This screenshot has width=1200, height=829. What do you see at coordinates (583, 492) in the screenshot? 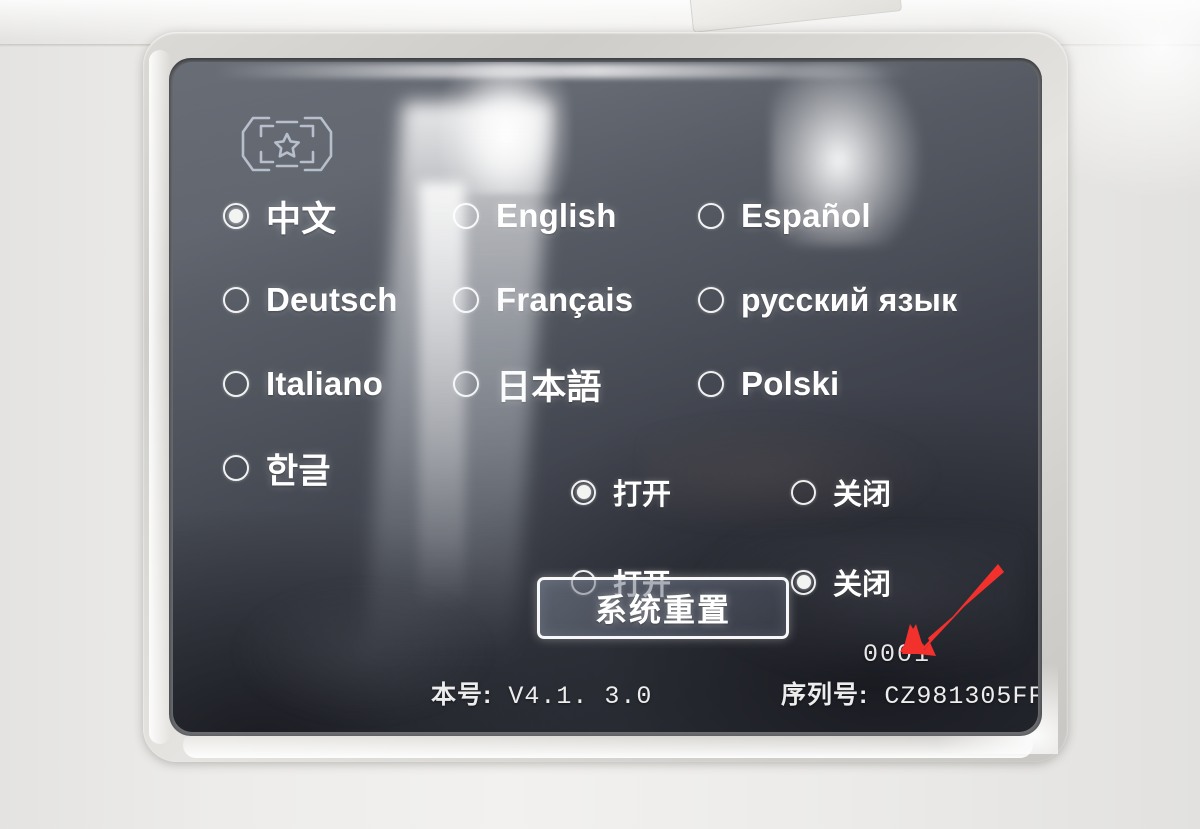
I see `radio-icon-on` at bounding box center [583, 492].